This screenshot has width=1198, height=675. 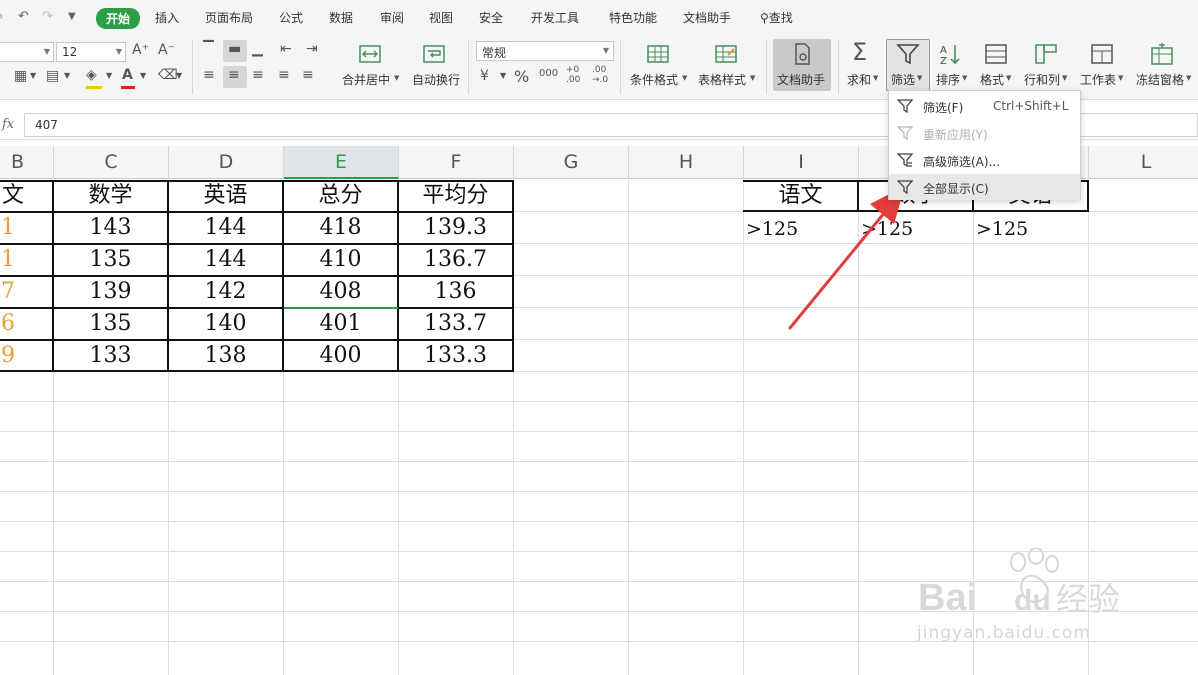 What do you see at coordinates (225, 356) in the screenshot?
I see `table-cell: 138` at bounding box center [225, 356].